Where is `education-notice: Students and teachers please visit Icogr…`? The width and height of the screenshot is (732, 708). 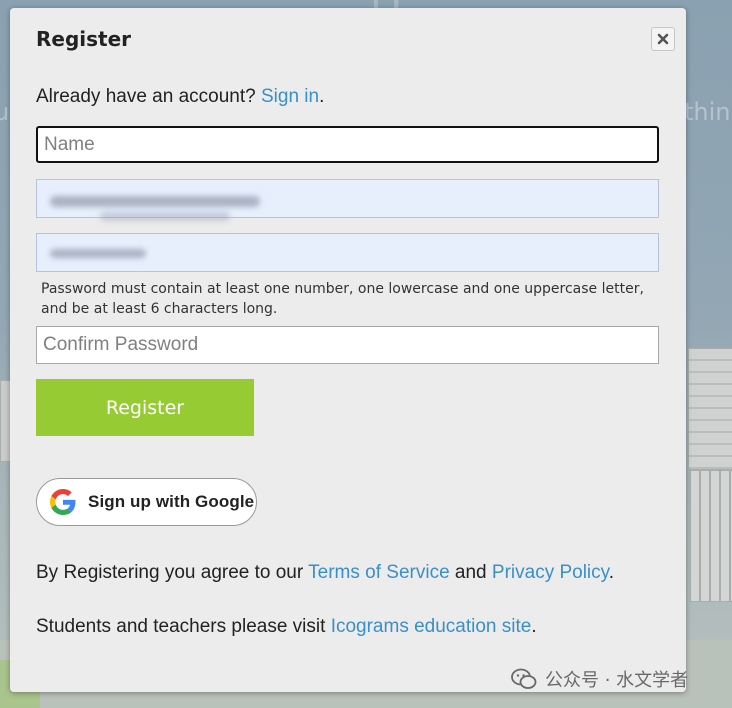 education-notice: Students and teachers please visit Icogr… is located at coordinates (286, 627).